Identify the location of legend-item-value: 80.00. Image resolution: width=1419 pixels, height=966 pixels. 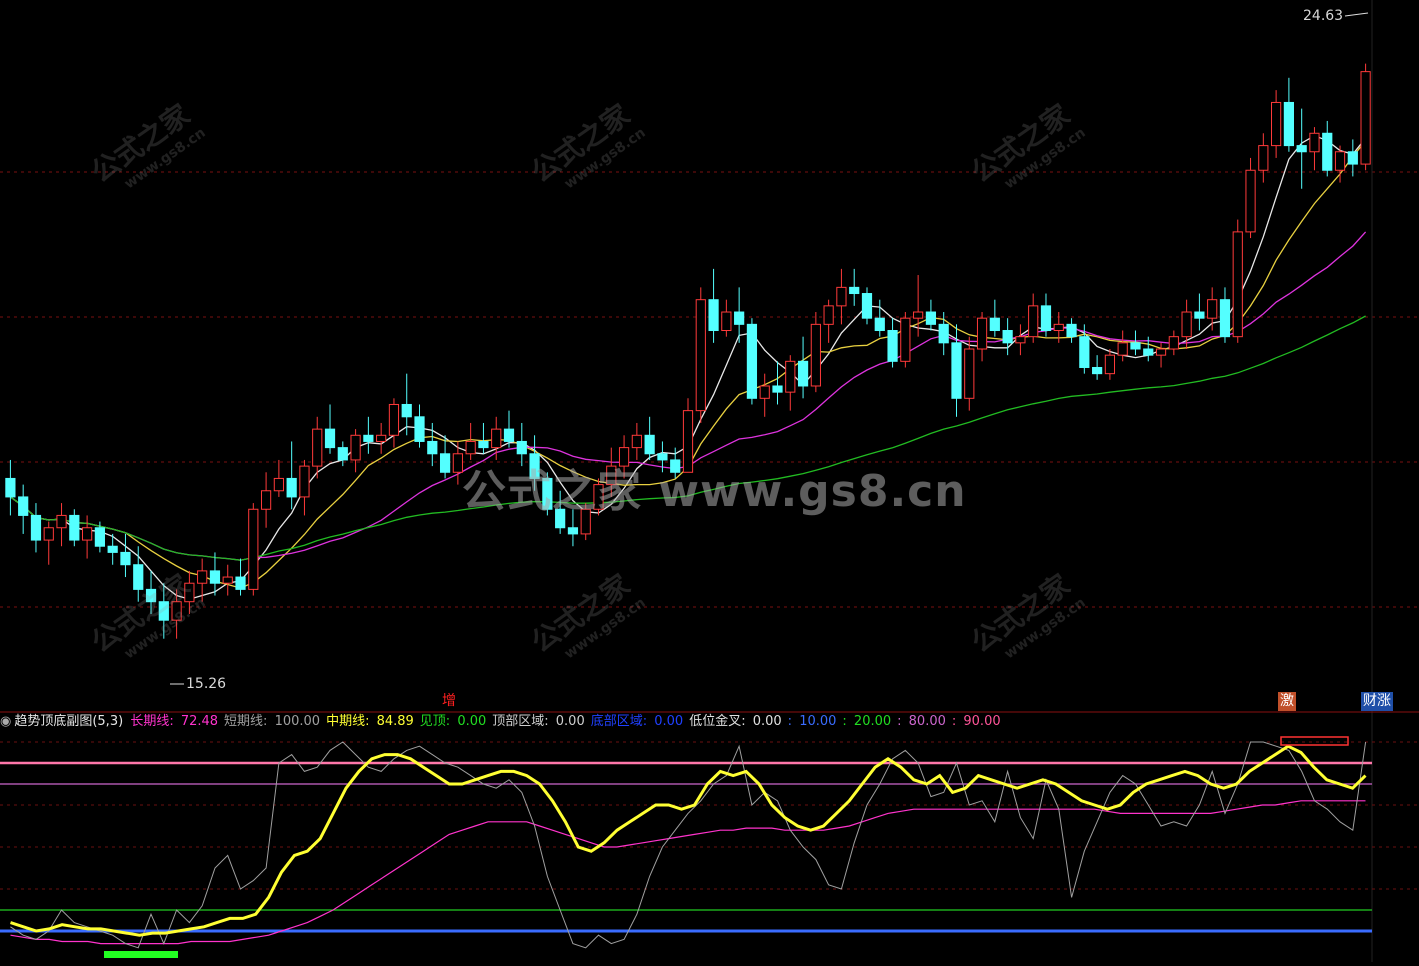
(927, 721).